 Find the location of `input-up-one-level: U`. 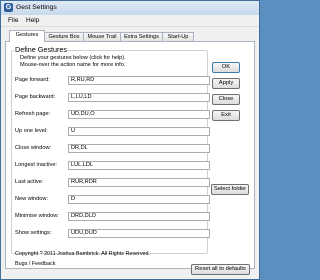

input-up-one-level: U is located at coordinates (139, 131).